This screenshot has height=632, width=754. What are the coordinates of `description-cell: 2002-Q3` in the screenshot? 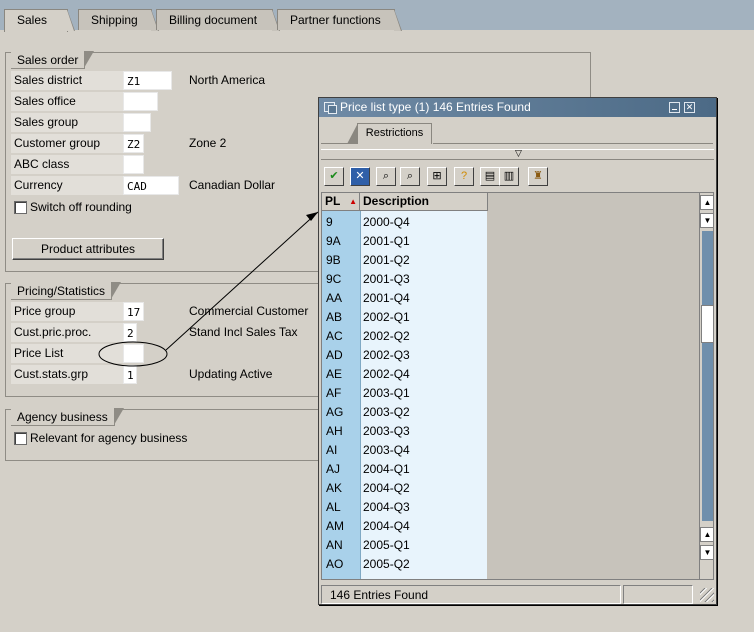 It's located at (386, 355).